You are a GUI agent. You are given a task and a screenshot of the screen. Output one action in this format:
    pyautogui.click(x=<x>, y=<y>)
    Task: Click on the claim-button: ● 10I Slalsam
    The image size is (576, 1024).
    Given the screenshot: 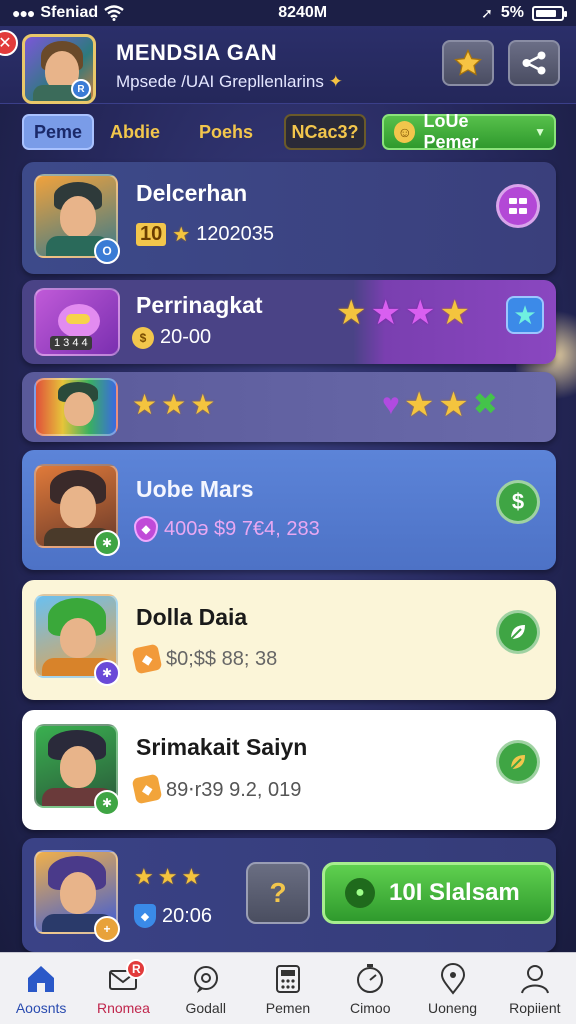 What is the action you would take?
    pyautogui.click(x=438, y=893)
    